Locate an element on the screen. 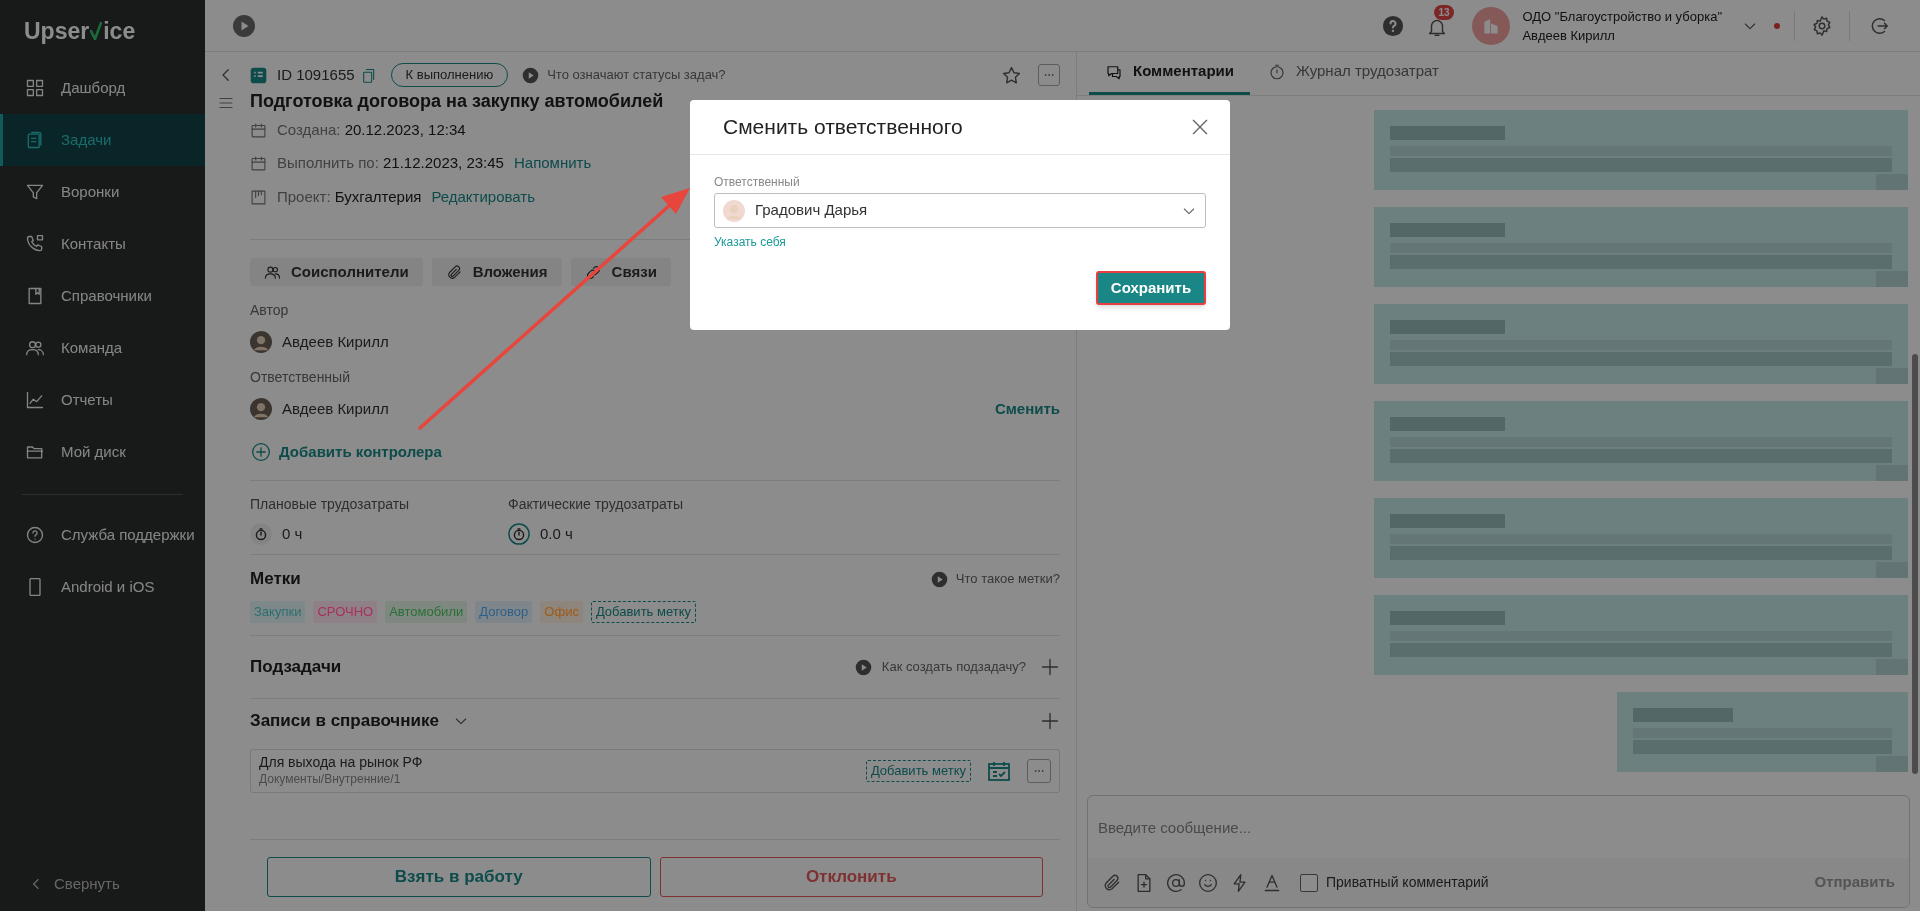 This screenshot has height=911, width=1920. checkbox is located at coordinates (1309, 882).